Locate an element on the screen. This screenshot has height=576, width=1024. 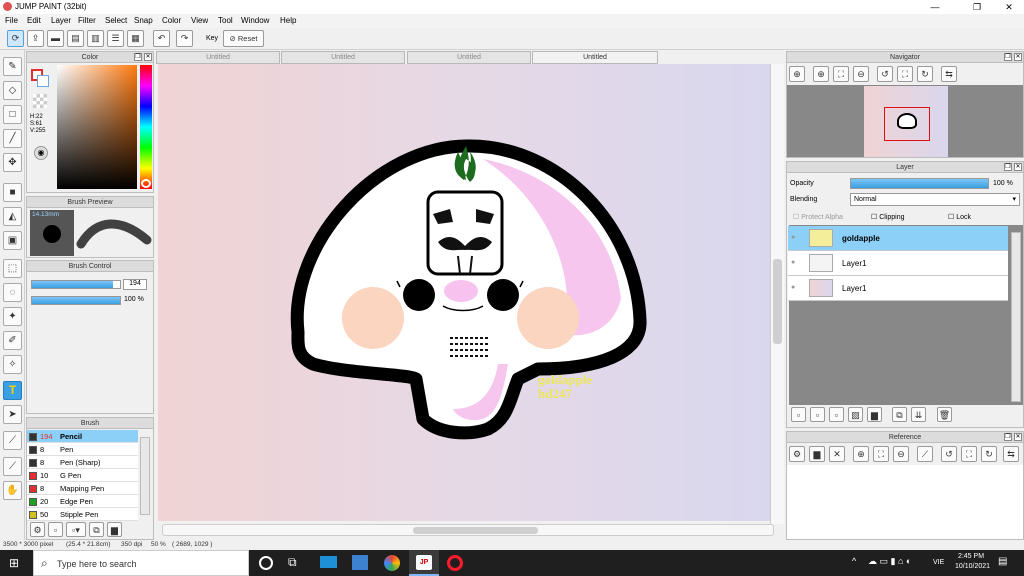
brush-tool-icon: ✎ is located at coordinates (12, 66).